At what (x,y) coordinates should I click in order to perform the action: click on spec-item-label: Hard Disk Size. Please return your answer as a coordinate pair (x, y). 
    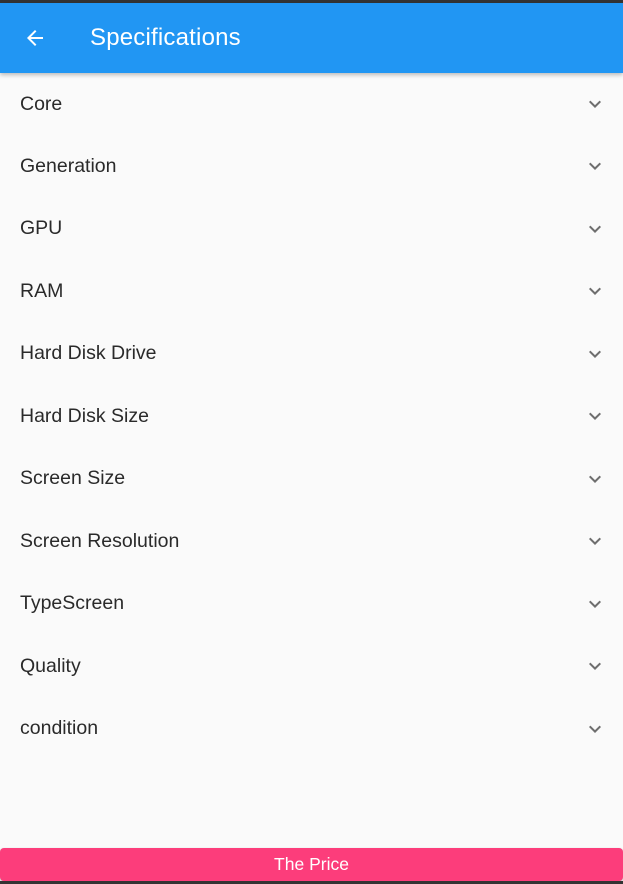
    Looking at the image, I should click on (84, 415).